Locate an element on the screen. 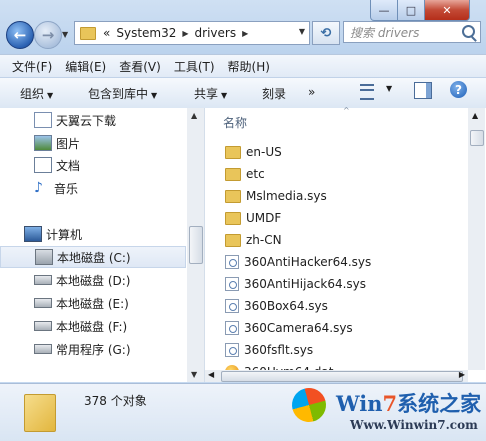  nav-item-documents: 文档 is located at coordinates (93, 165).